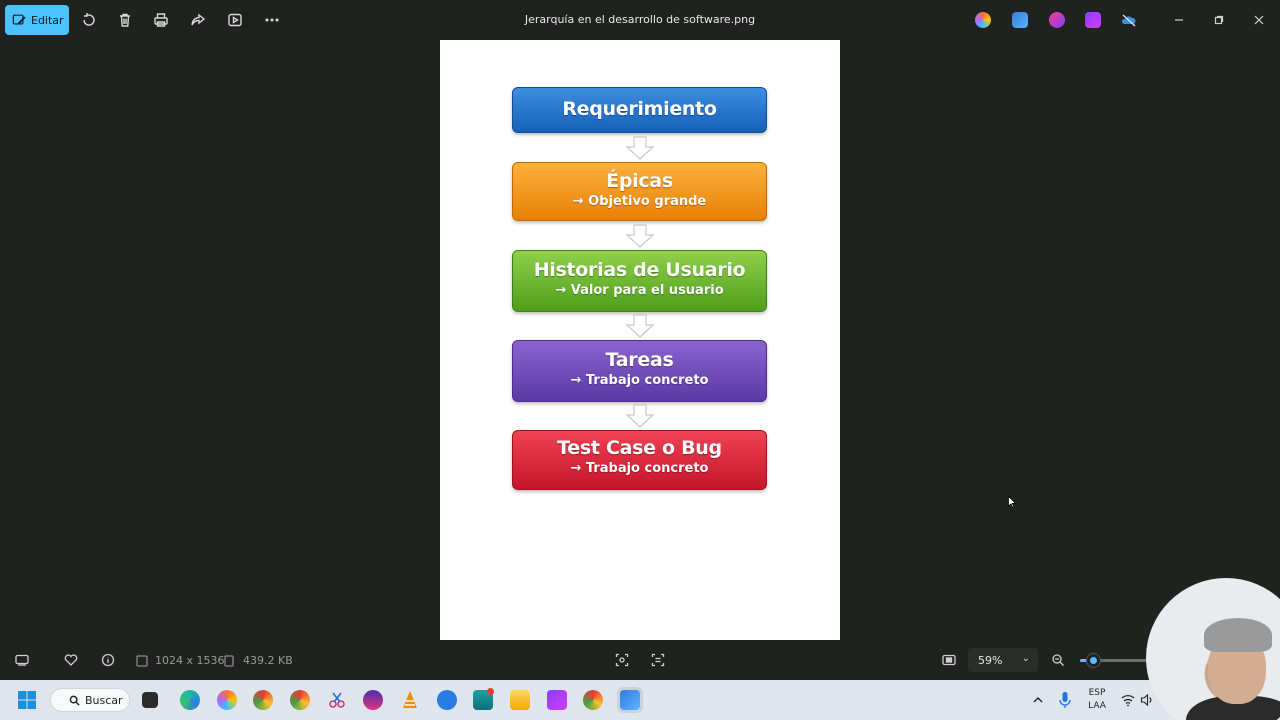 The image size is (1280, 720). What do you see at coordinates (1238, 635) in the screenshot?
I see `presenter-hair` at bounding box center [1238, 635].